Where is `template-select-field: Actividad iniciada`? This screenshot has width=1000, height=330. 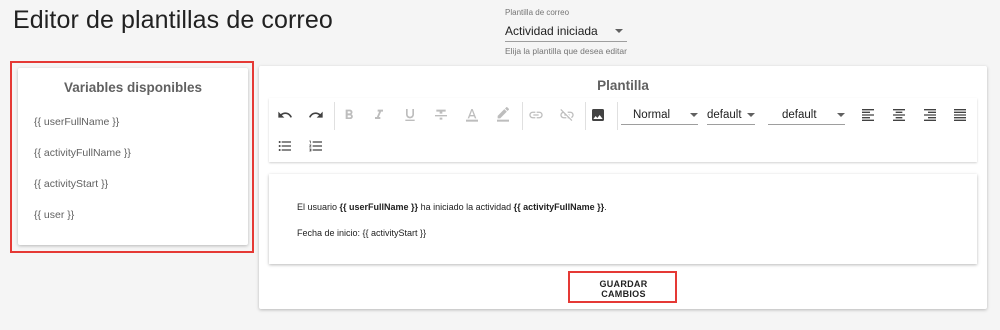 template-select-field: Actividad iniciada is located at coordinates (566, 31).